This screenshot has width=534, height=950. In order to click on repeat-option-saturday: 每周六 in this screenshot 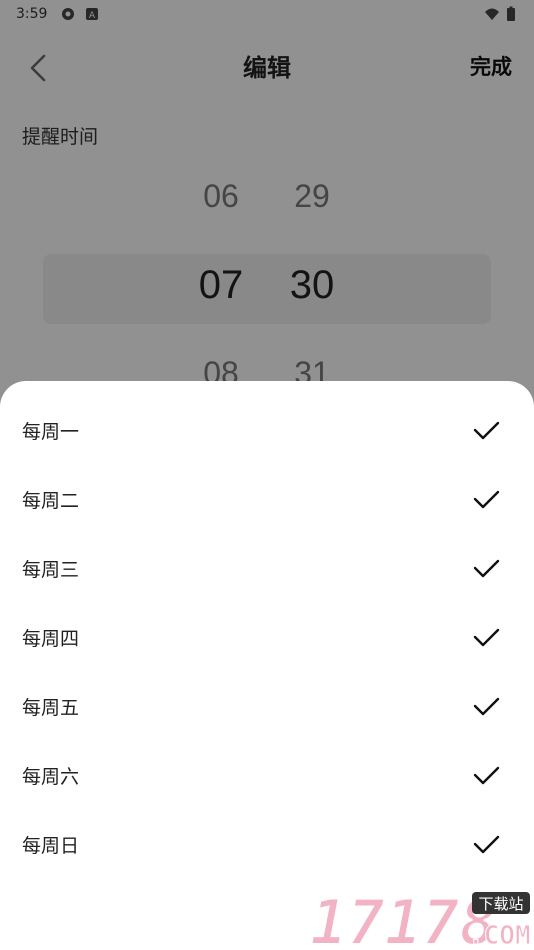, I will do `click(267, 774)`.